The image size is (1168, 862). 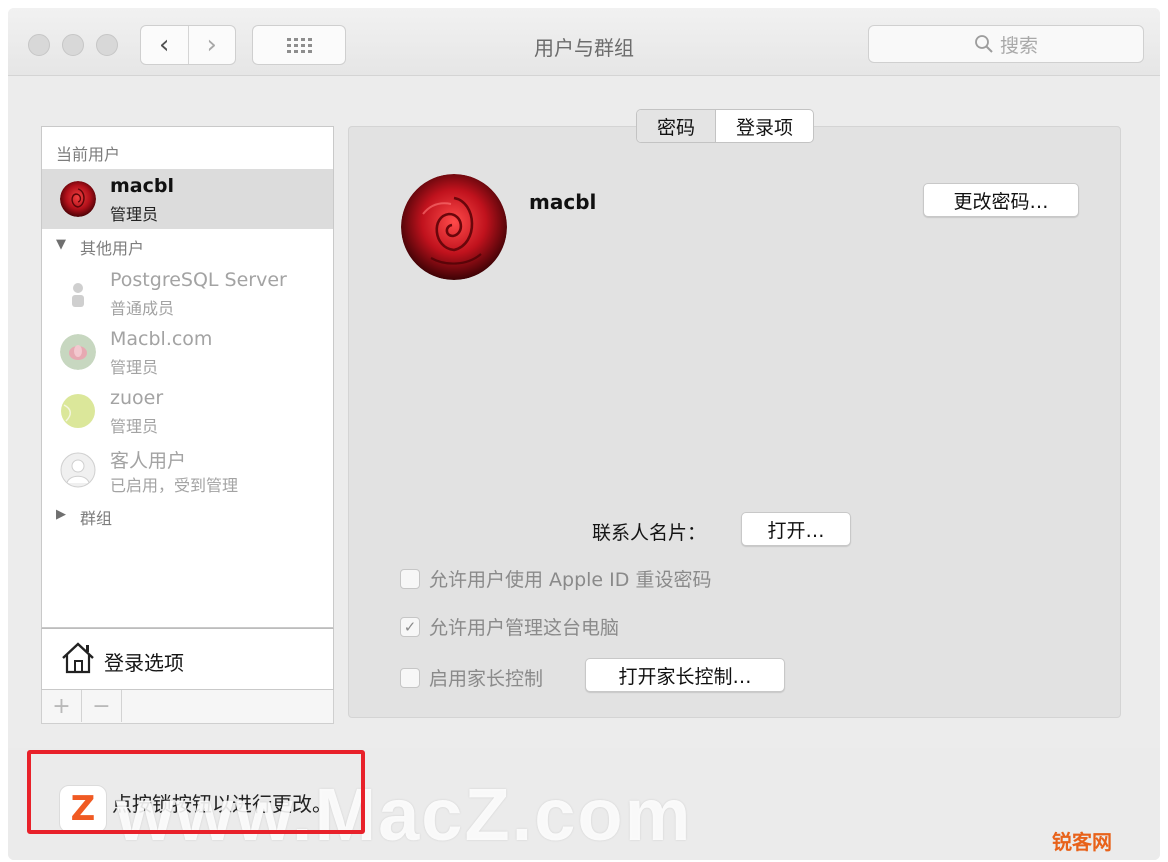 I want to click on tennis-ball-avatar-icon, so click(x=78, y=411).